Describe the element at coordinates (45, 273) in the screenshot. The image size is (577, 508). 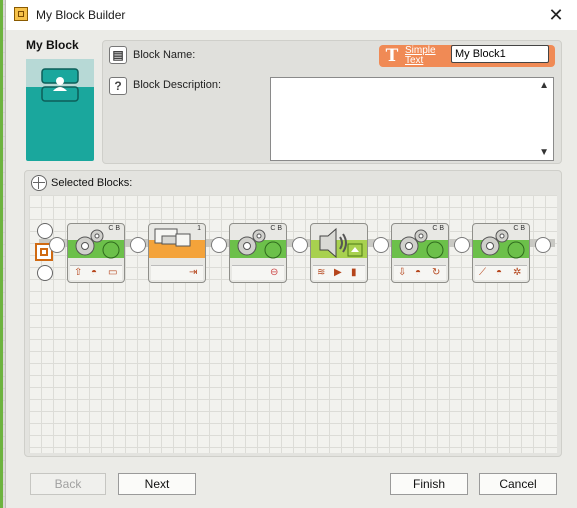
I see `start-circle-bottom` at that location.